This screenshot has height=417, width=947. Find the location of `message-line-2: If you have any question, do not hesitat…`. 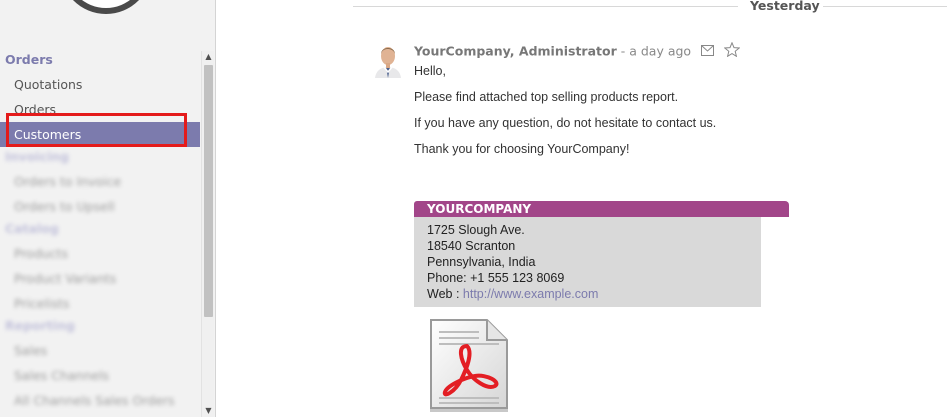

message-line-2: If you have any question, do not hesitat… is located at coordinates (565, 123).